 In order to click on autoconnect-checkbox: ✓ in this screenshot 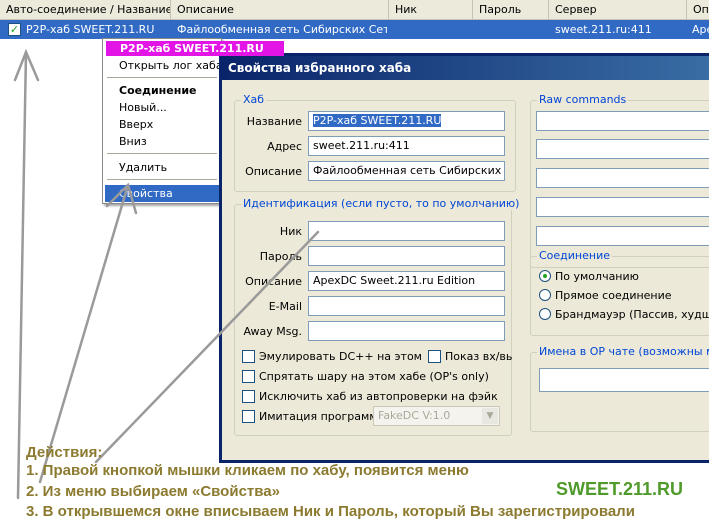, I will do `click(14, 29)`.